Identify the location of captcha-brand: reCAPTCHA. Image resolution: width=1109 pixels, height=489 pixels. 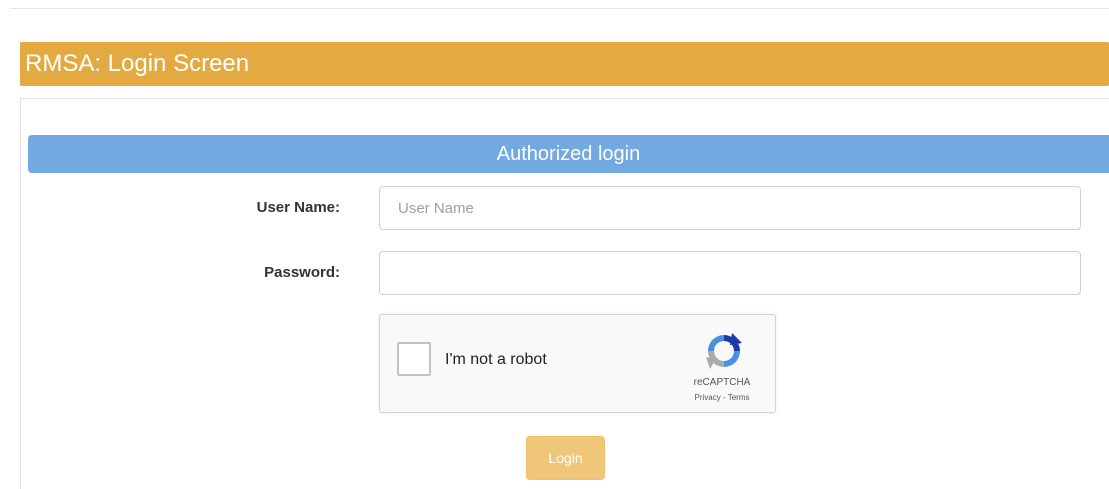
(722, 382).